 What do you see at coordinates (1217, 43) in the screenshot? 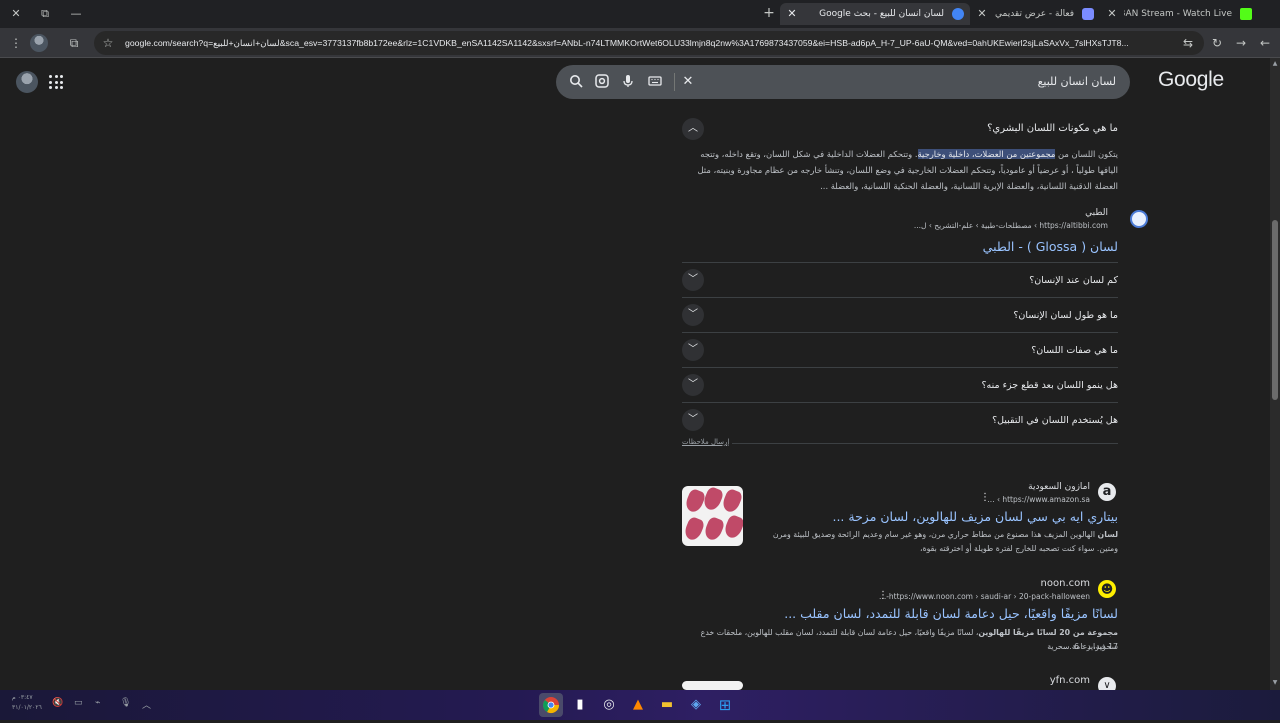
I see `reload-icon: ↻` at bounding box center [1217, 43].